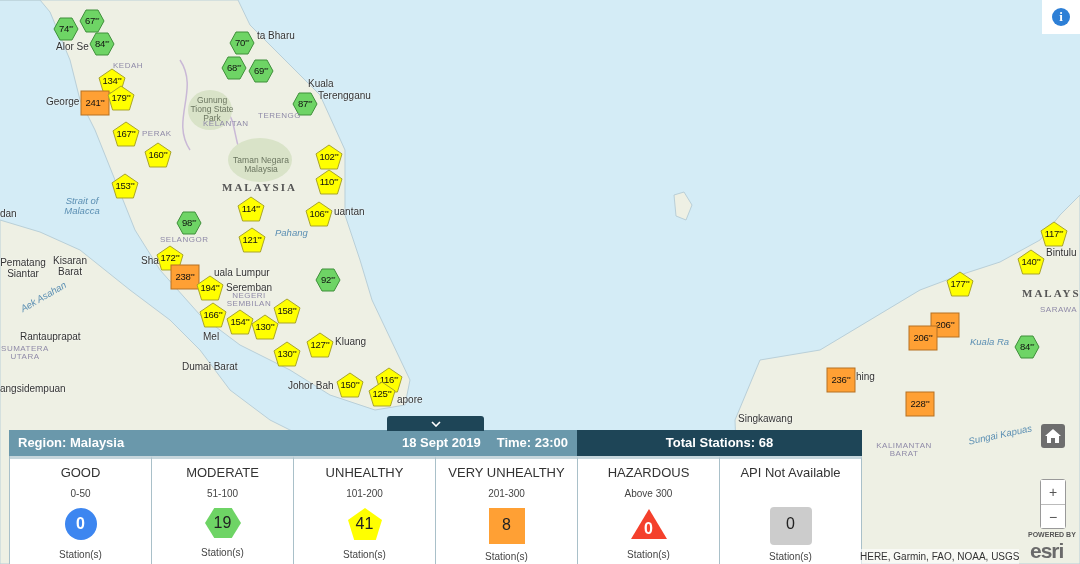  I want to click on station-count-badge: 8, so click(506, 524).